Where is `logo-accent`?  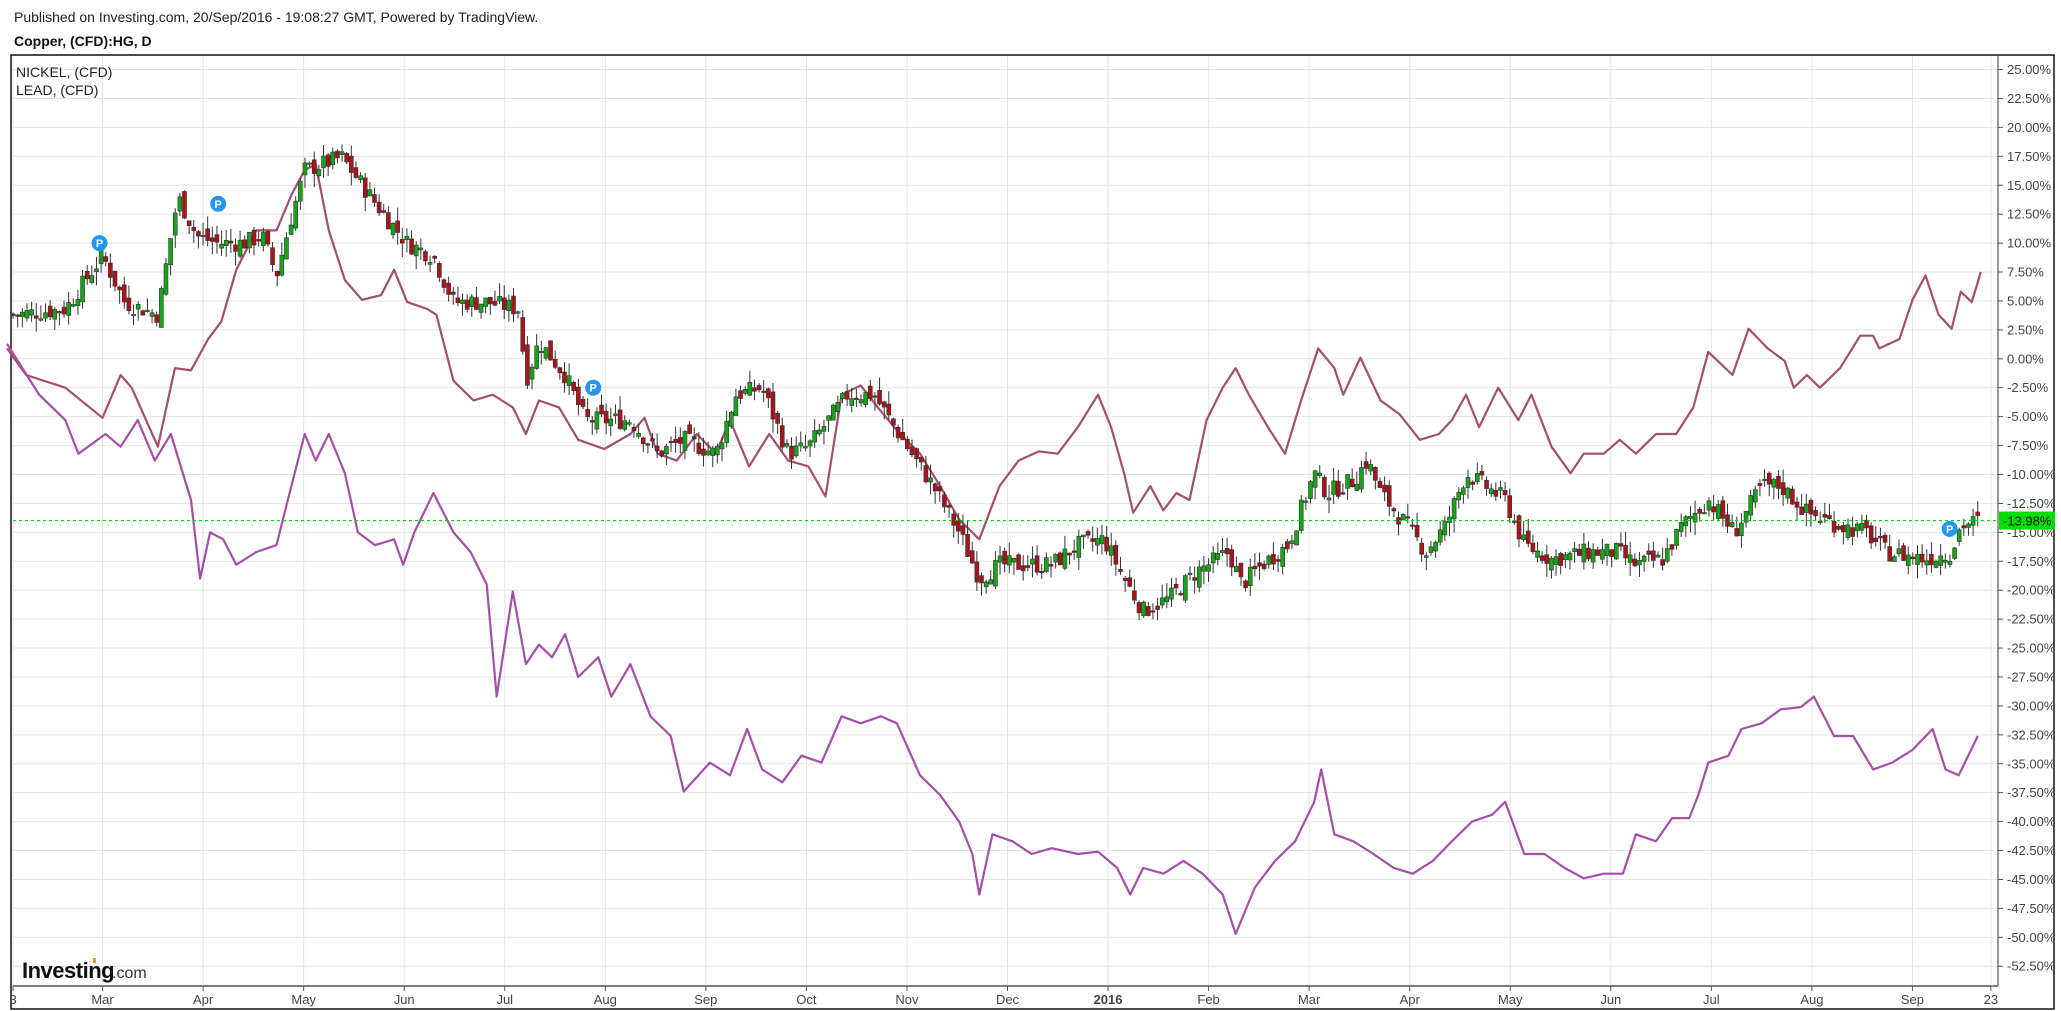
logo-accent is located at coordinates (94, 960).